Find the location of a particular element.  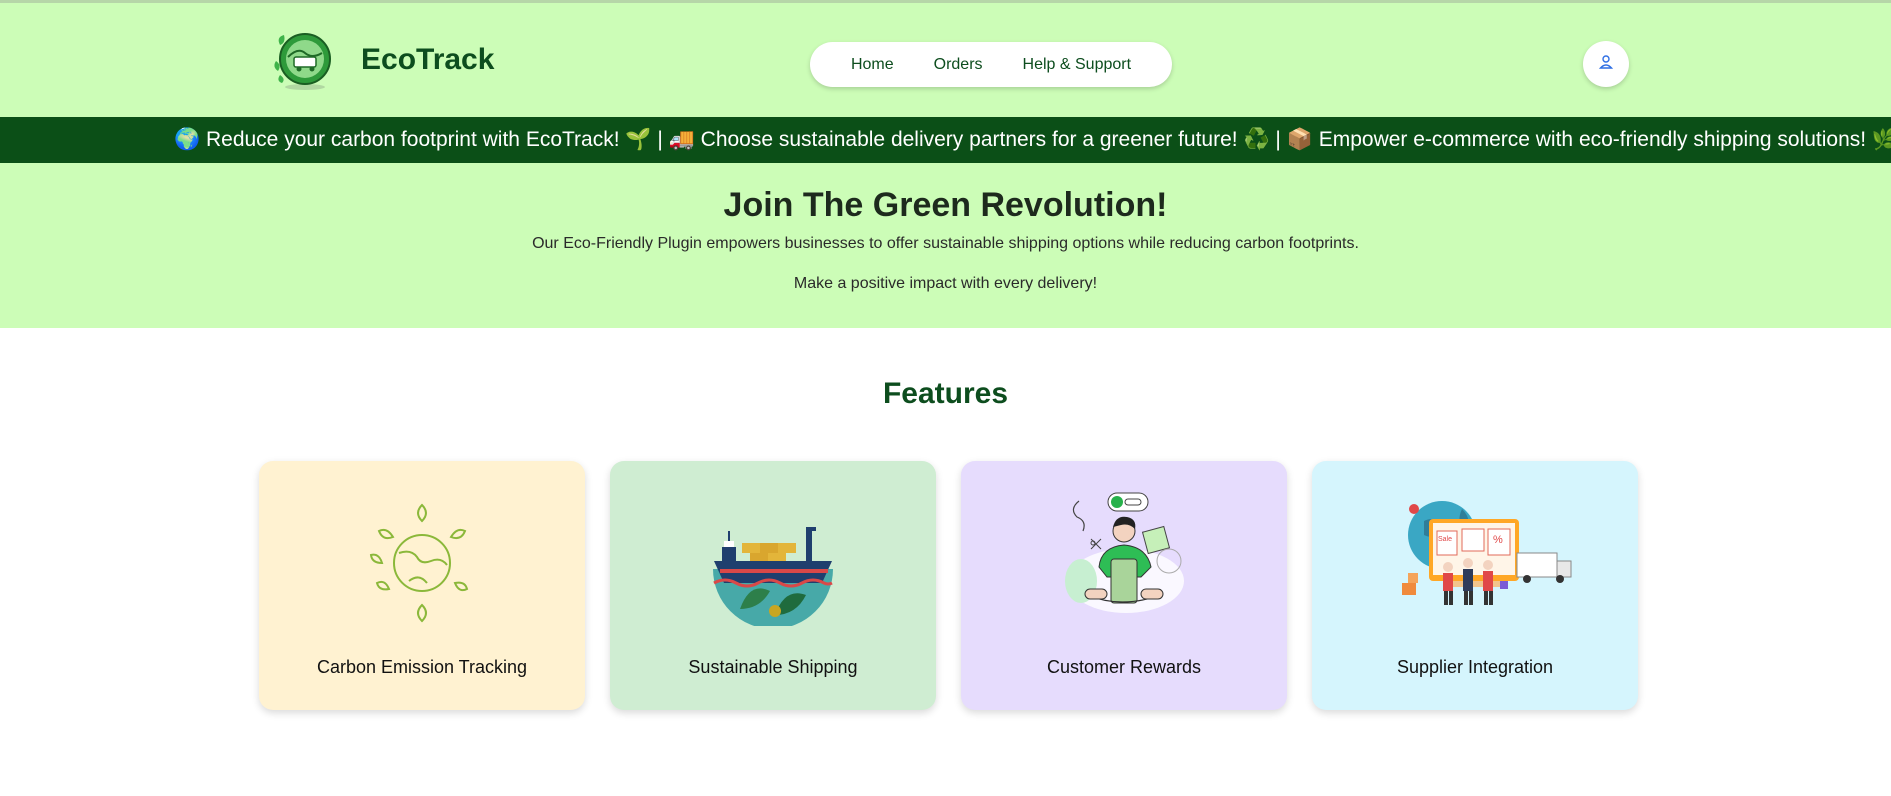

cargo-ship-icon is located at coordinates (773, 560).